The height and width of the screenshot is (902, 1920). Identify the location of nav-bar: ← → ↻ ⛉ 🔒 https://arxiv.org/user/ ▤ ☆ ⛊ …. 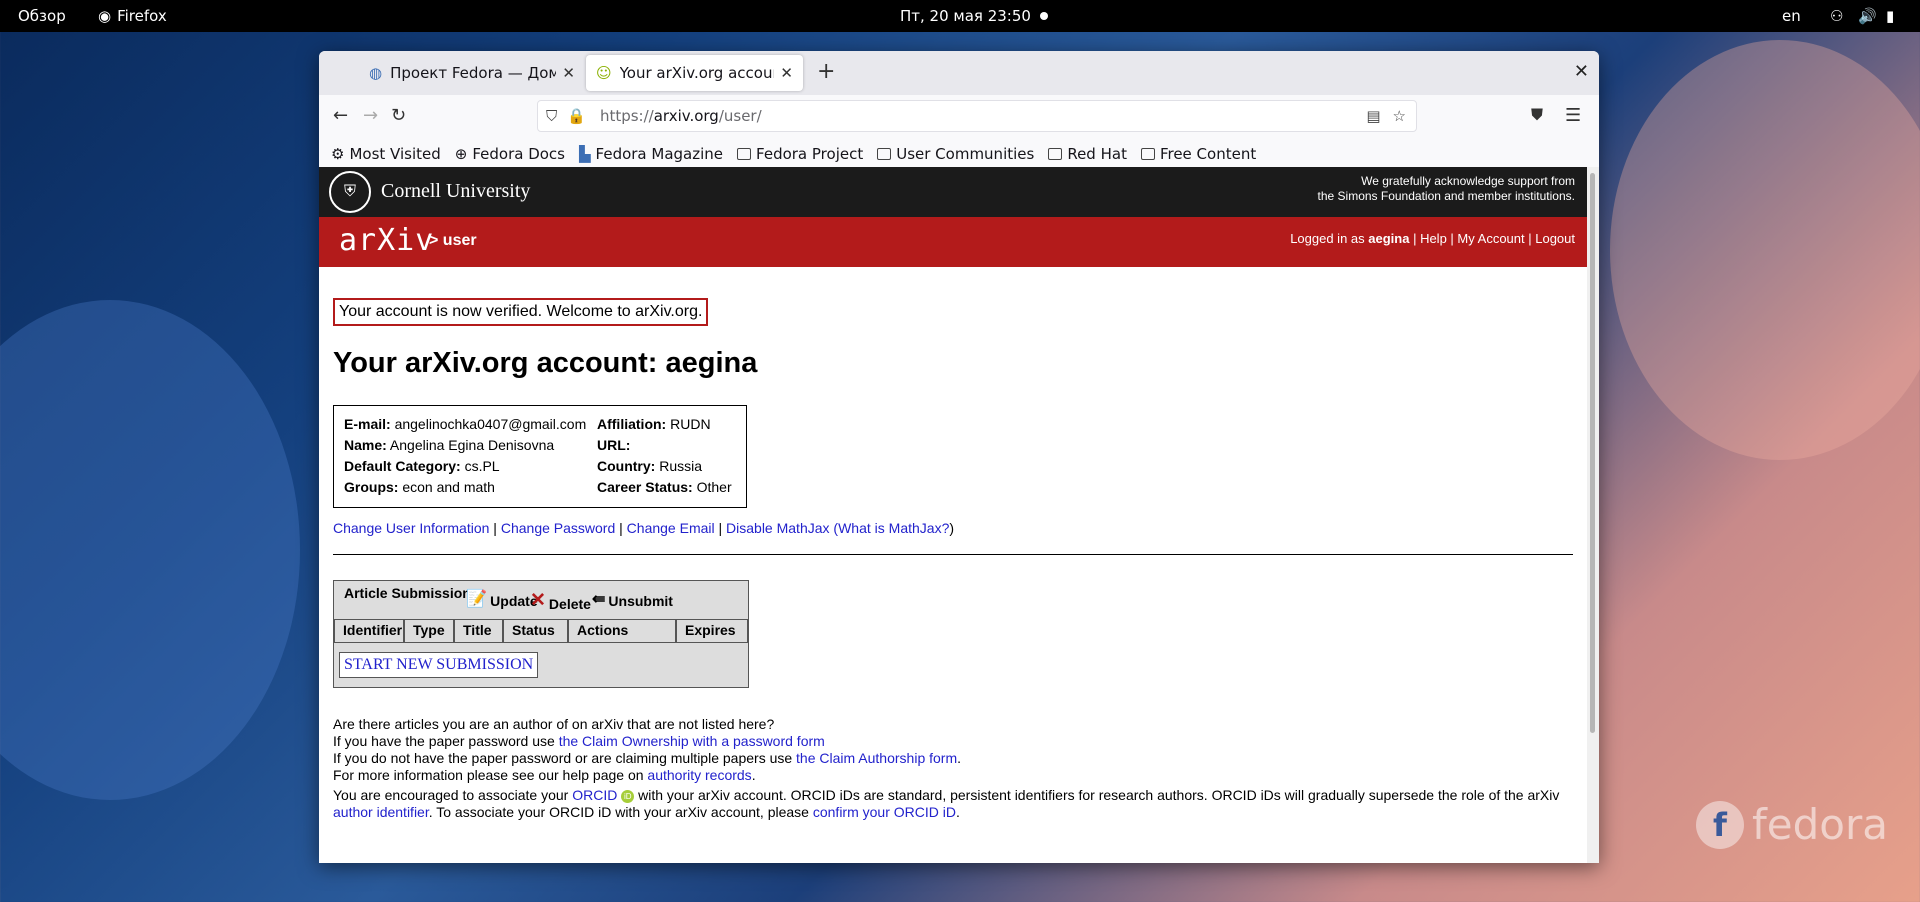
(959, 116).